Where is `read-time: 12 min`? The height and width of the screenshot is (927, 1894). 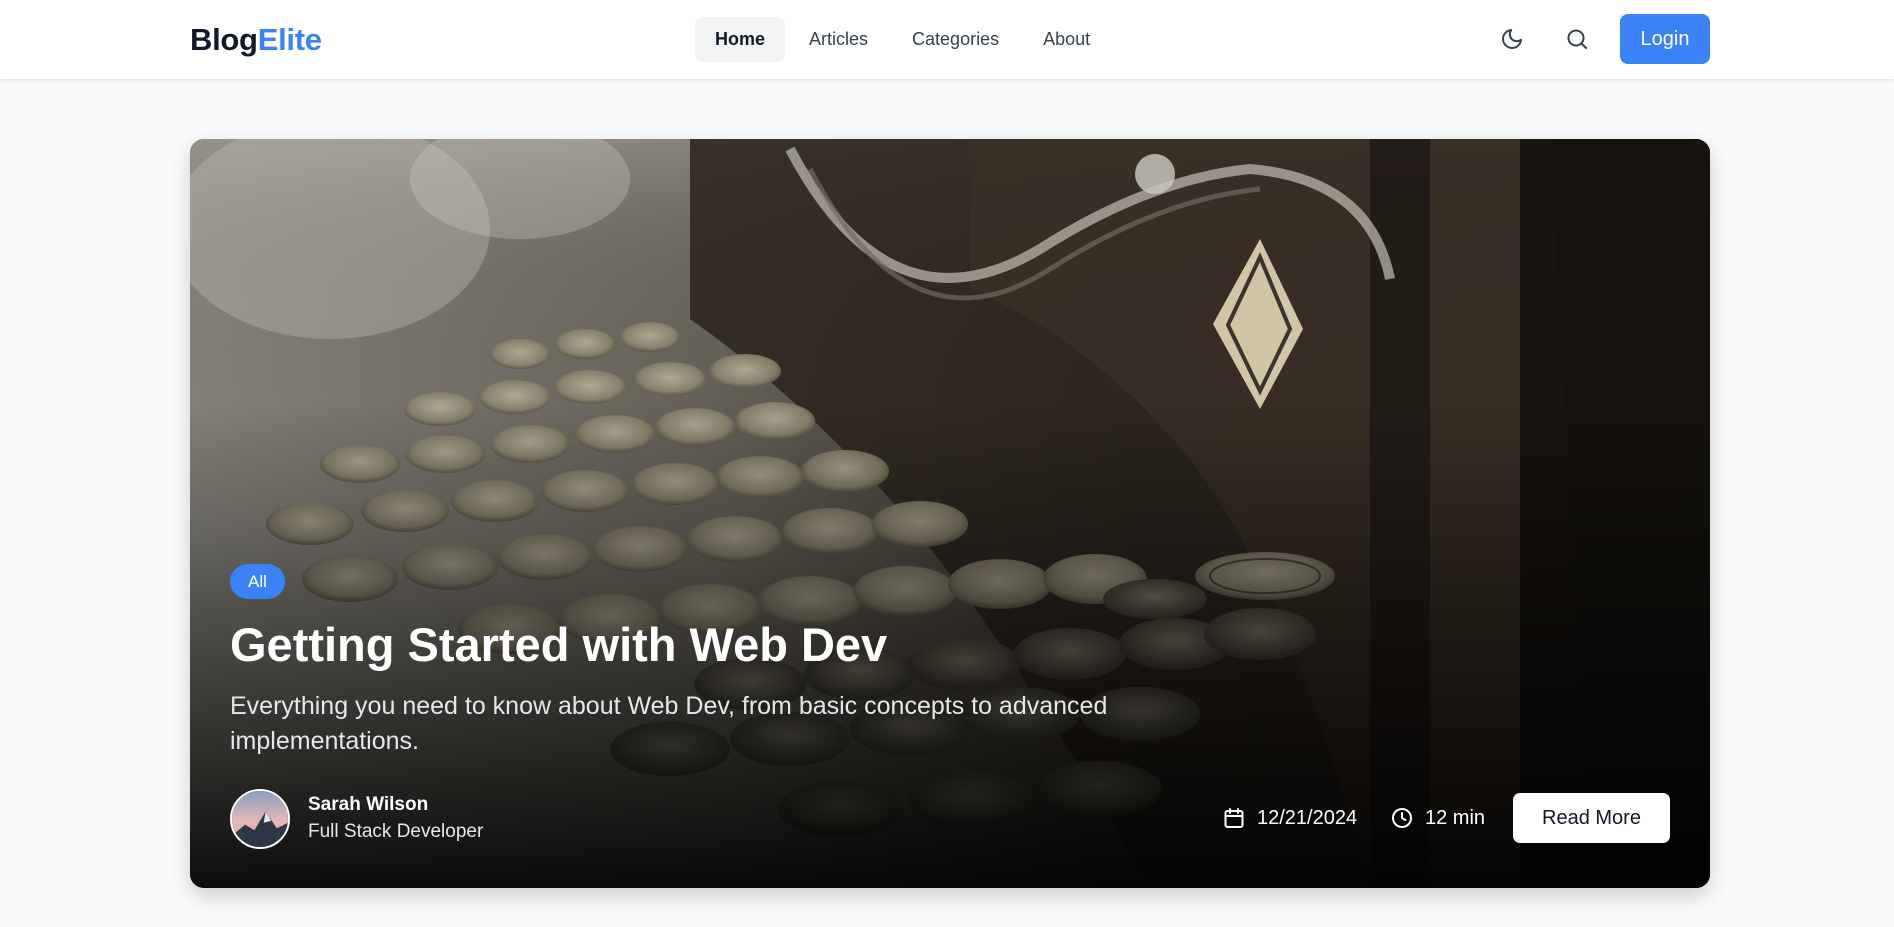
read-time: 12 min is located at coordinates (1437, 818).